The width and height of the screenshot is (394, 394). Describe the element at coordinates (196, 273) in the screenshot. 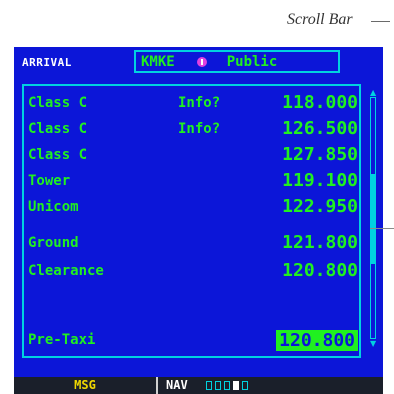

I see `frequency-row: Clearance 120.800` at that location.